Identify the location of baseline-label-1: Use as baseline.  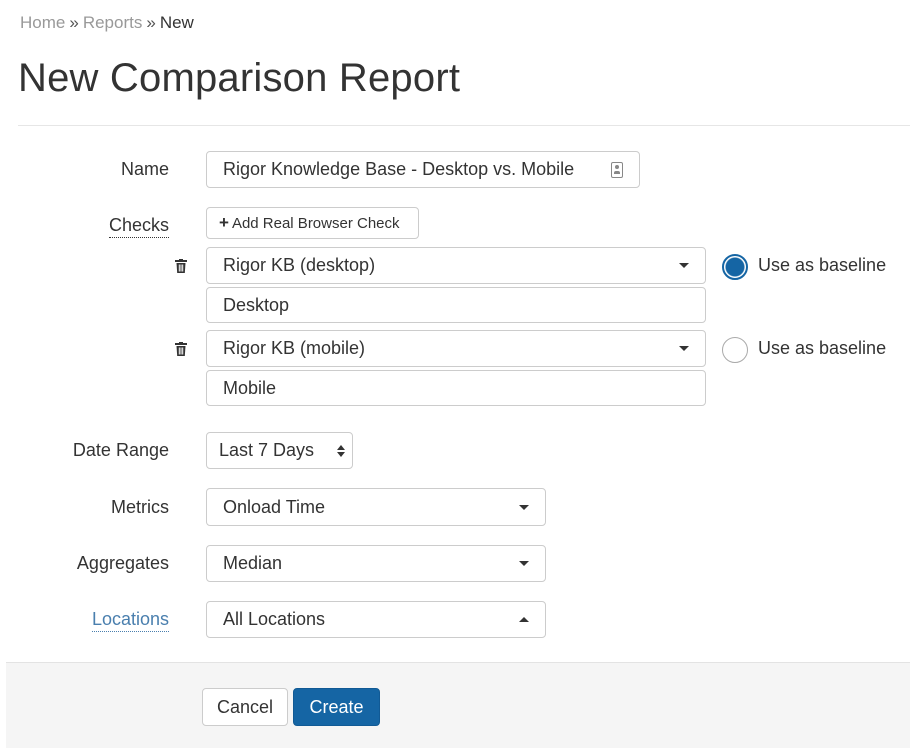
(822, 265).